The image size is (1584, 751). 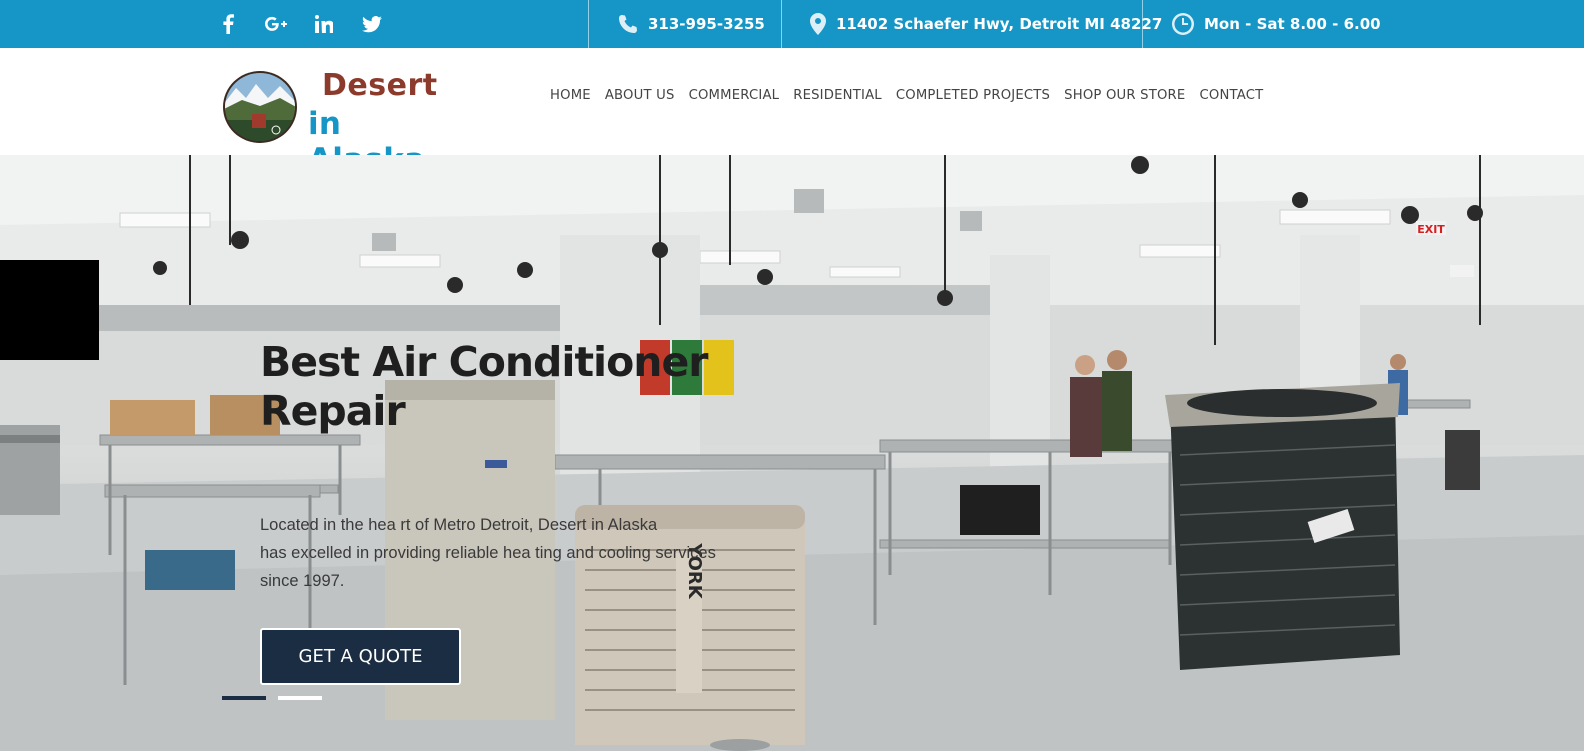 What do you see at coordinates (302, 581) in the screenshot?
I see `hero-text-line3: since 1997.` at bounding box center [302, 581].